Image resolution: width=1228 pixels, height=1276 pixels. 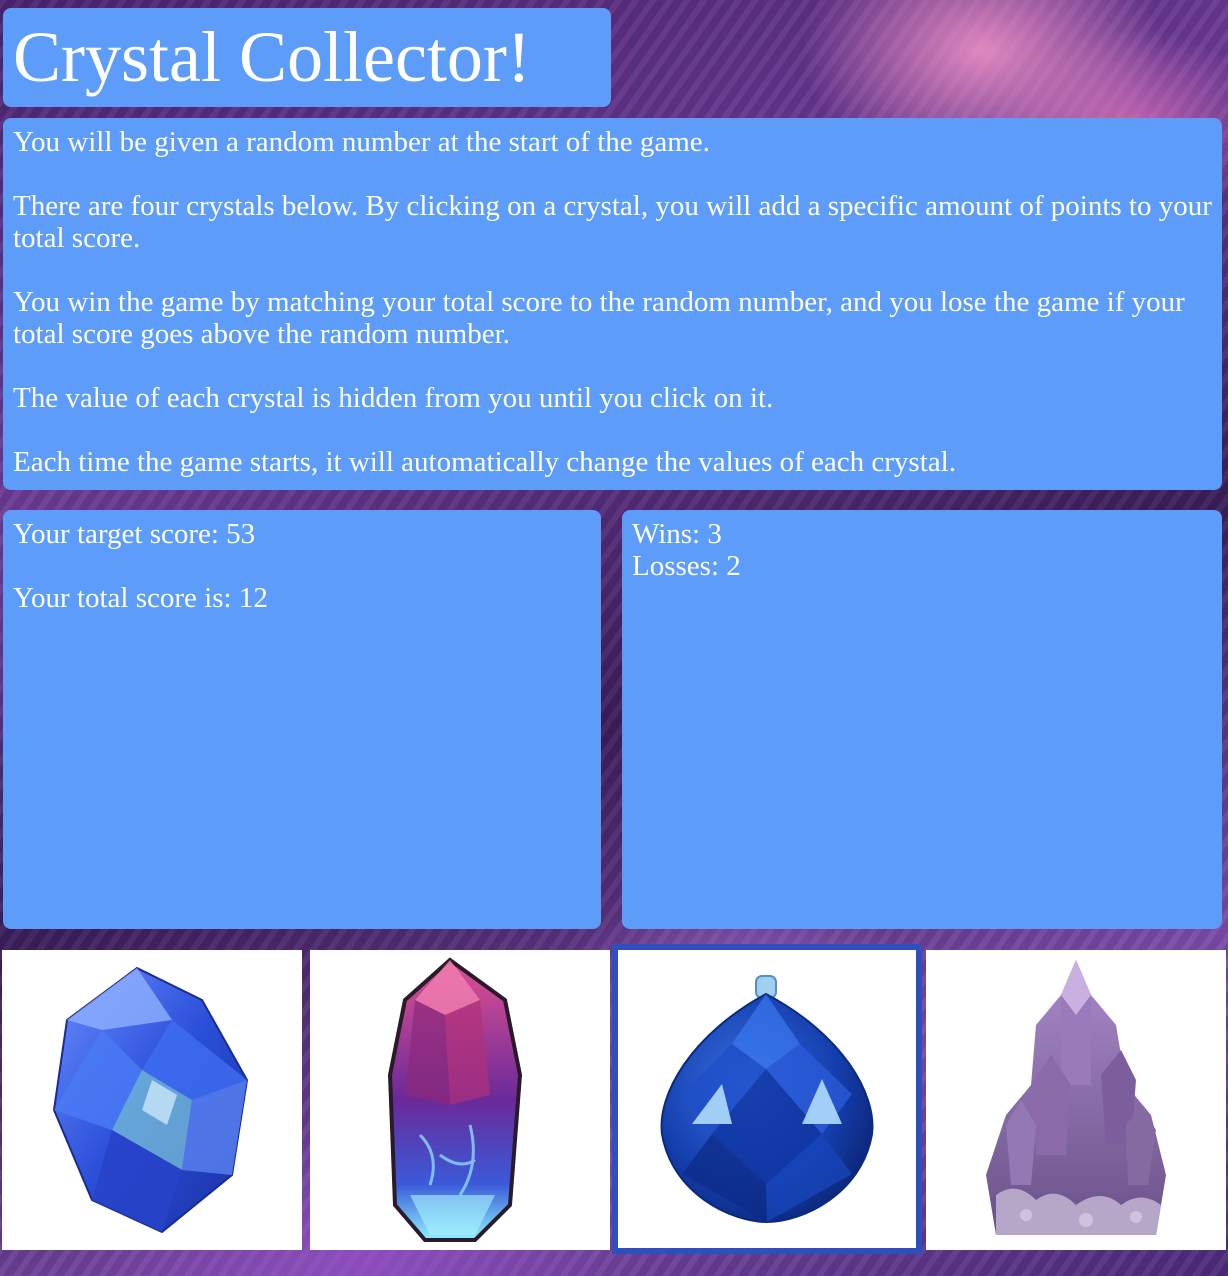 I want to click on wins-count: Wins: 3, so click(x=677, y=534).